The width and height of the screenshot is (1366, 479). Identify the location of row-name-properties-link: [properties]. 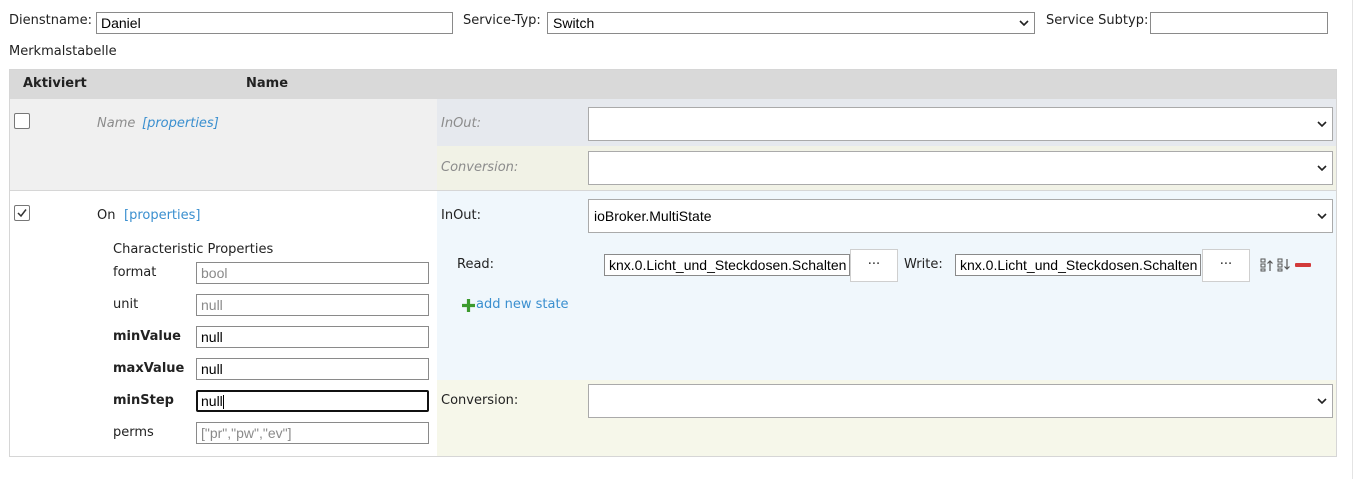
(180, 123).